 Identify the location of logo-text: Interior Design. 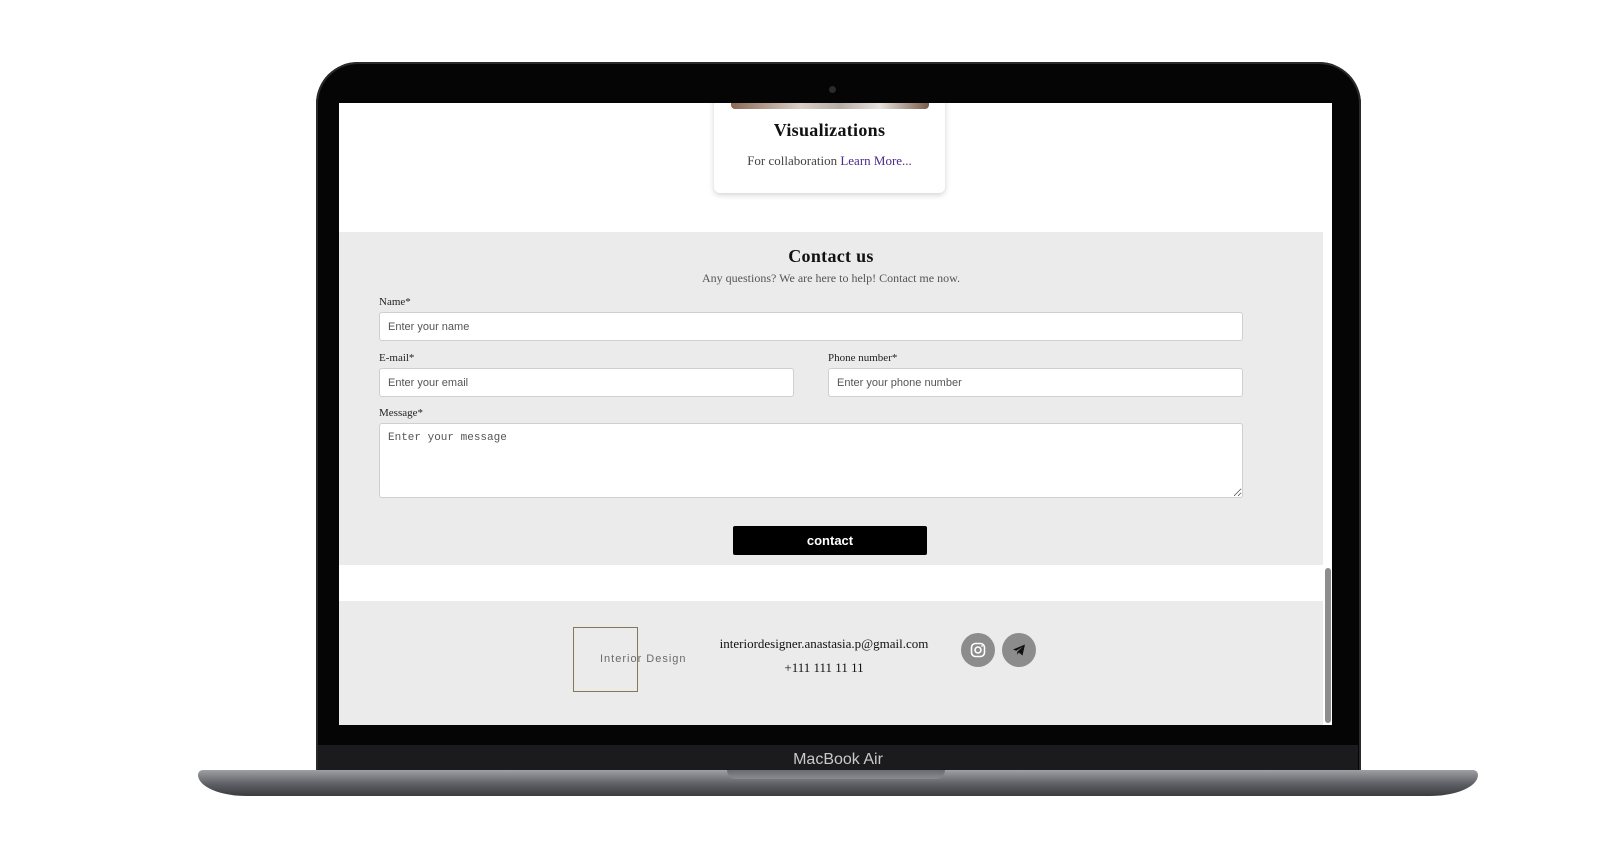
(643, 659).